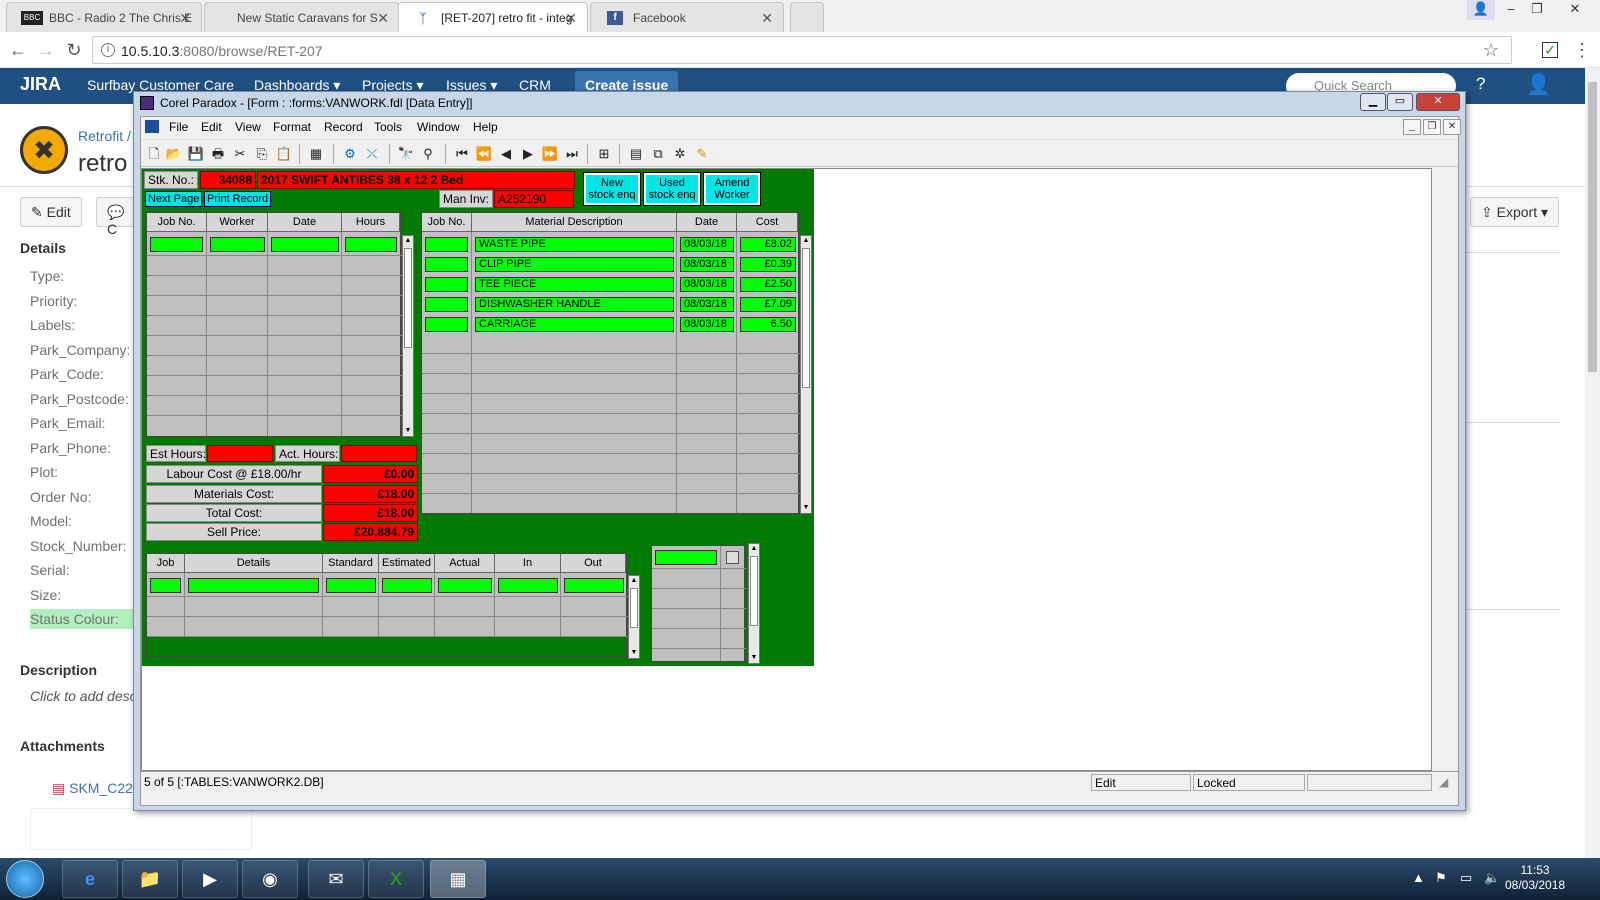  What do you see at coordinates (702, 154) in the screenshot?
I see `wand-icon: ✎` at bounding box center [702, 154].